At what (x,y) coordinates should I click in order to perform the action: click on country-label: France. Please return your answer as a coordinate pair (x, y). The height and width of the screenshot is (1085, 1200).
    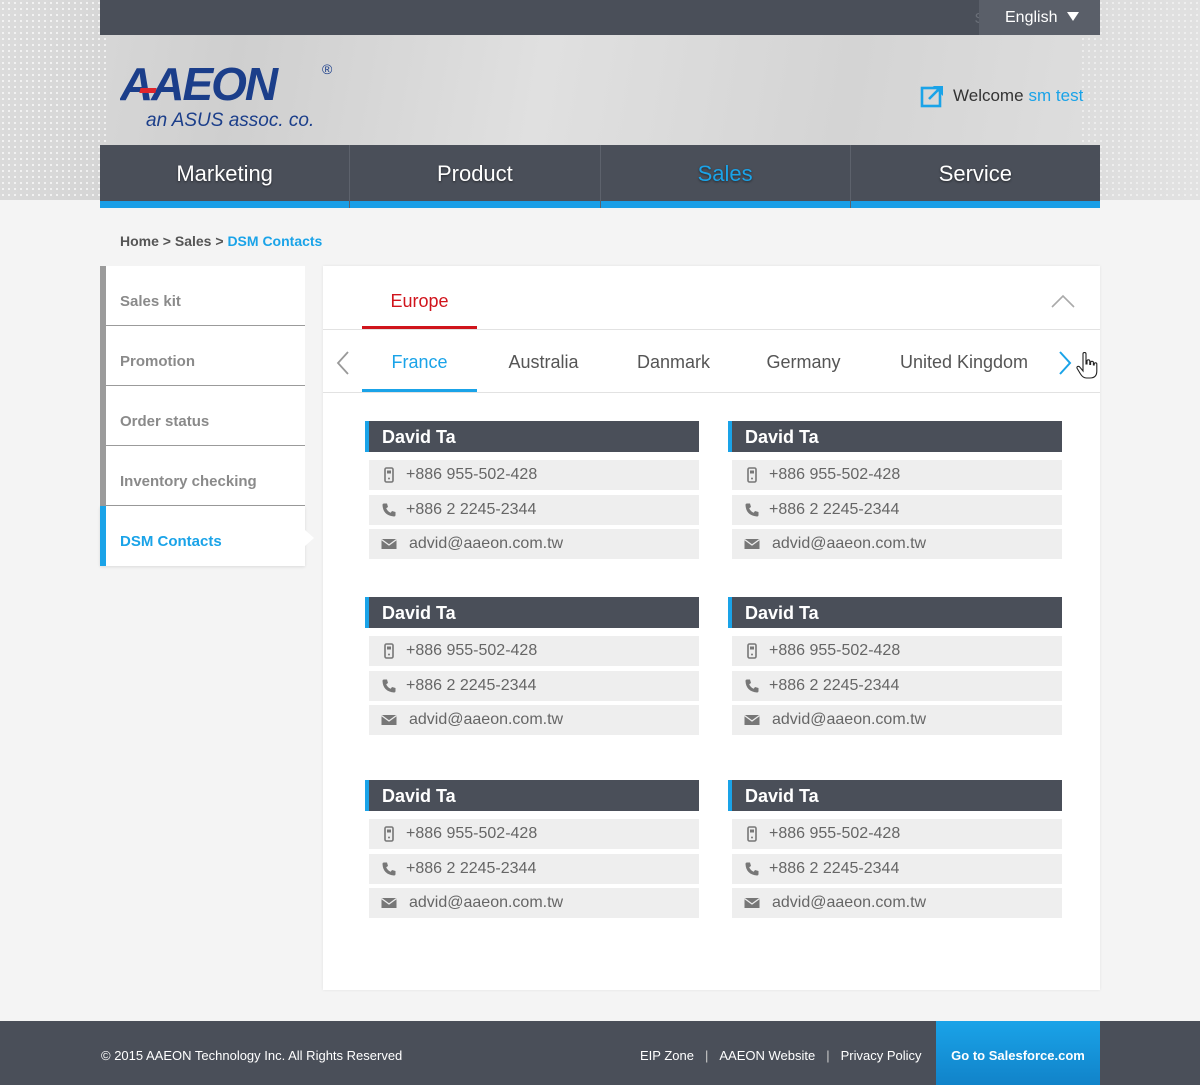
    Looking at the image, I should click on (419, 362).